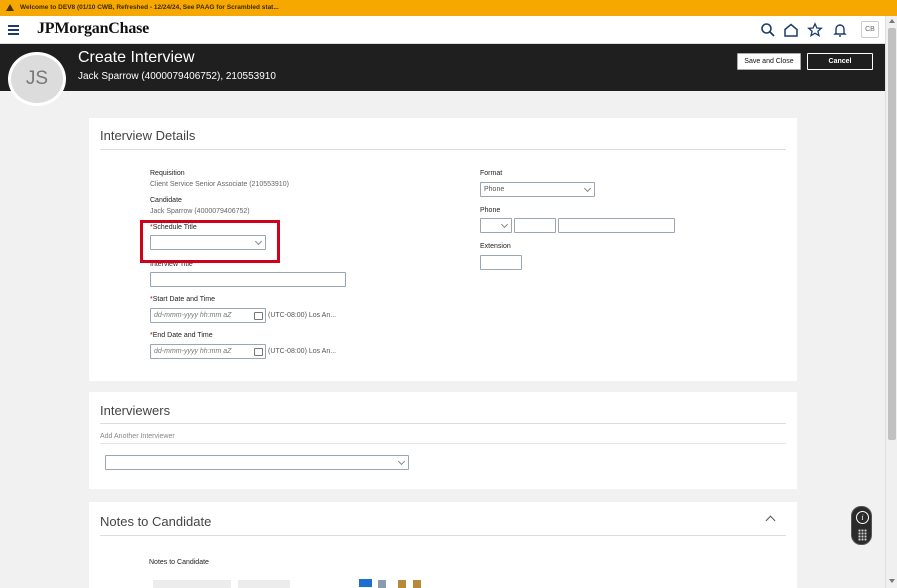 Image resolution: width=897 pixels, height=588 pixels. What do you see at coordinates (501, 262) in the screenshot?
I see `extension-input` at bounding box center [501, 262].